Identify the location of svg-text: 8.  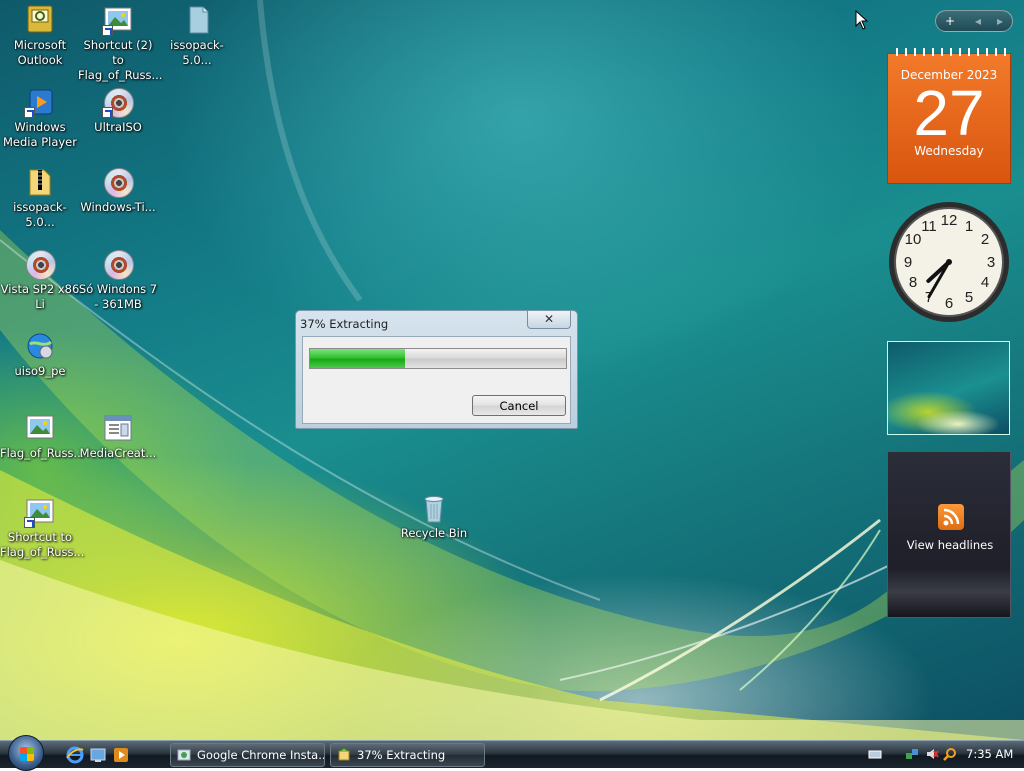
(913, 282).